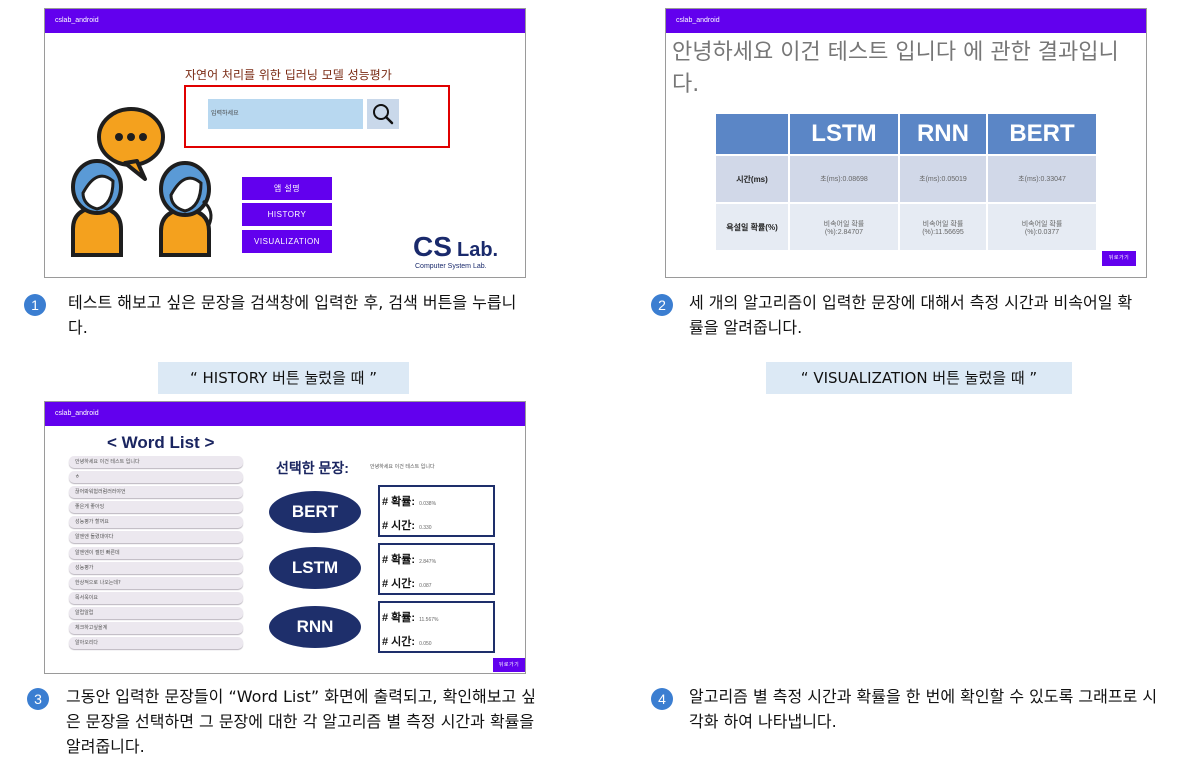 This screenshot has height=781, width=1184. I want to click on search-input: 입력하세요, so click(285, 114).